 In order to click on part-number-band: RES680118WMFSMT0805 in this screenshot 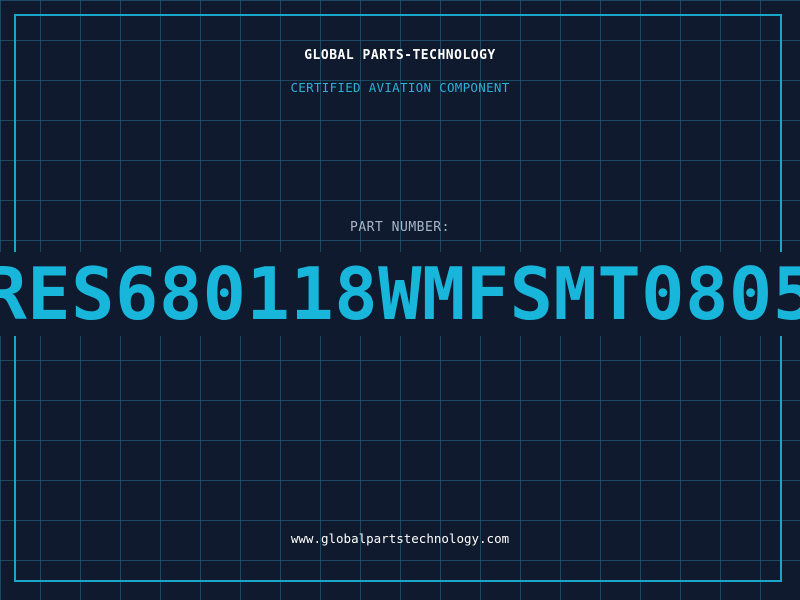, I will do `click(400, 294)`.